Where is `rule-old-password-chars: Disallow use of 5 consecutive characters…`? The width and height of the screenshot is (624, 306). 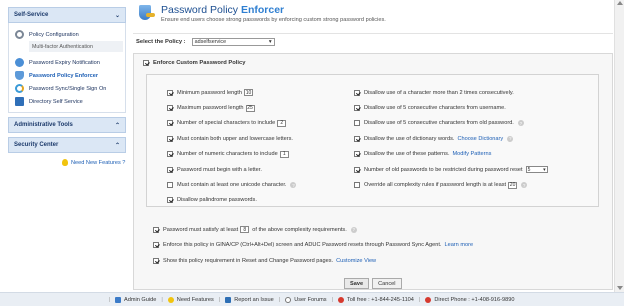 rule-old-password-chars: Disallow use of 5 consecutive characters… is located at coordinates (451, 123).